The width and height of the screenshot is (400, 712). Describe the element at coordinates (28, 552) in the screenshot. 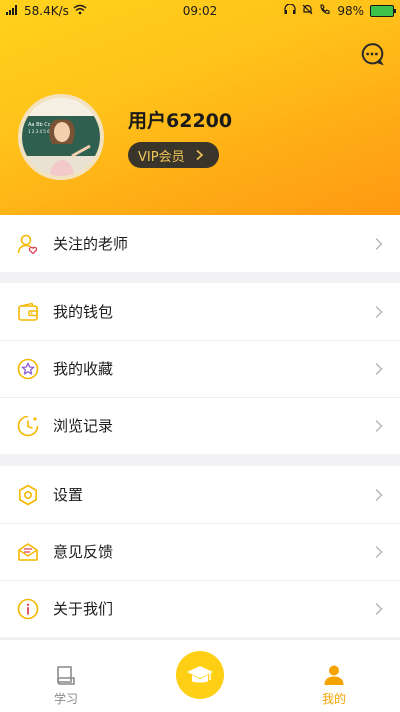

I see `feedback-icon` at that location.